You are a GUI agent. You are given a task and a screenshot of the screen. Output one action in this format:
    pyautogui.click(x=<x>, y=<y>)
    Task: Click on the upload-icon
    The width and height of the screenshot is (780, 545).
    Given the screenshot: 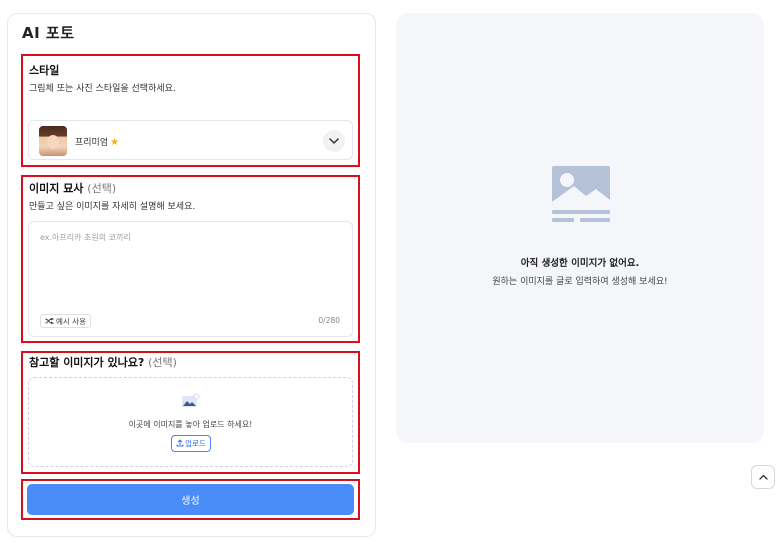 What is the action you would take?
    pyautogui.click(x=180, y=443)
    